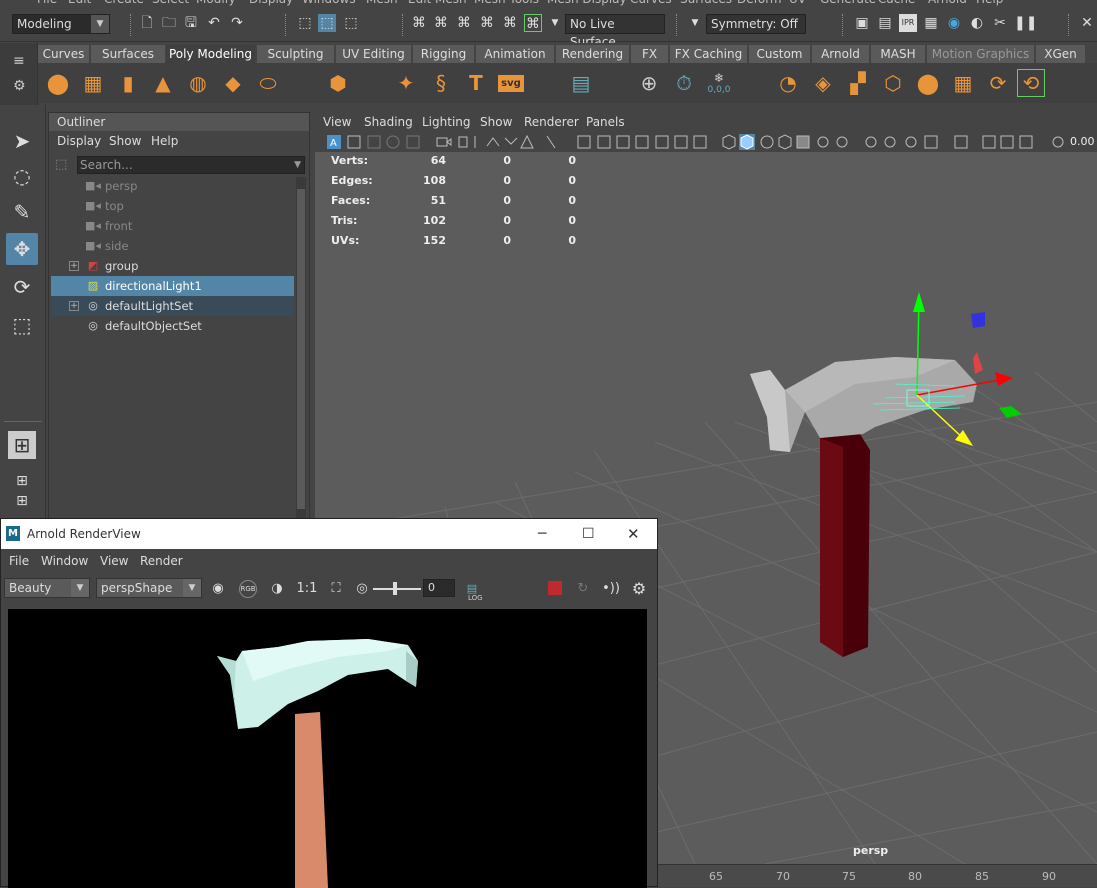  I want to click on symmetry-dropdown: Symmetry: Off, so click(756, 24).